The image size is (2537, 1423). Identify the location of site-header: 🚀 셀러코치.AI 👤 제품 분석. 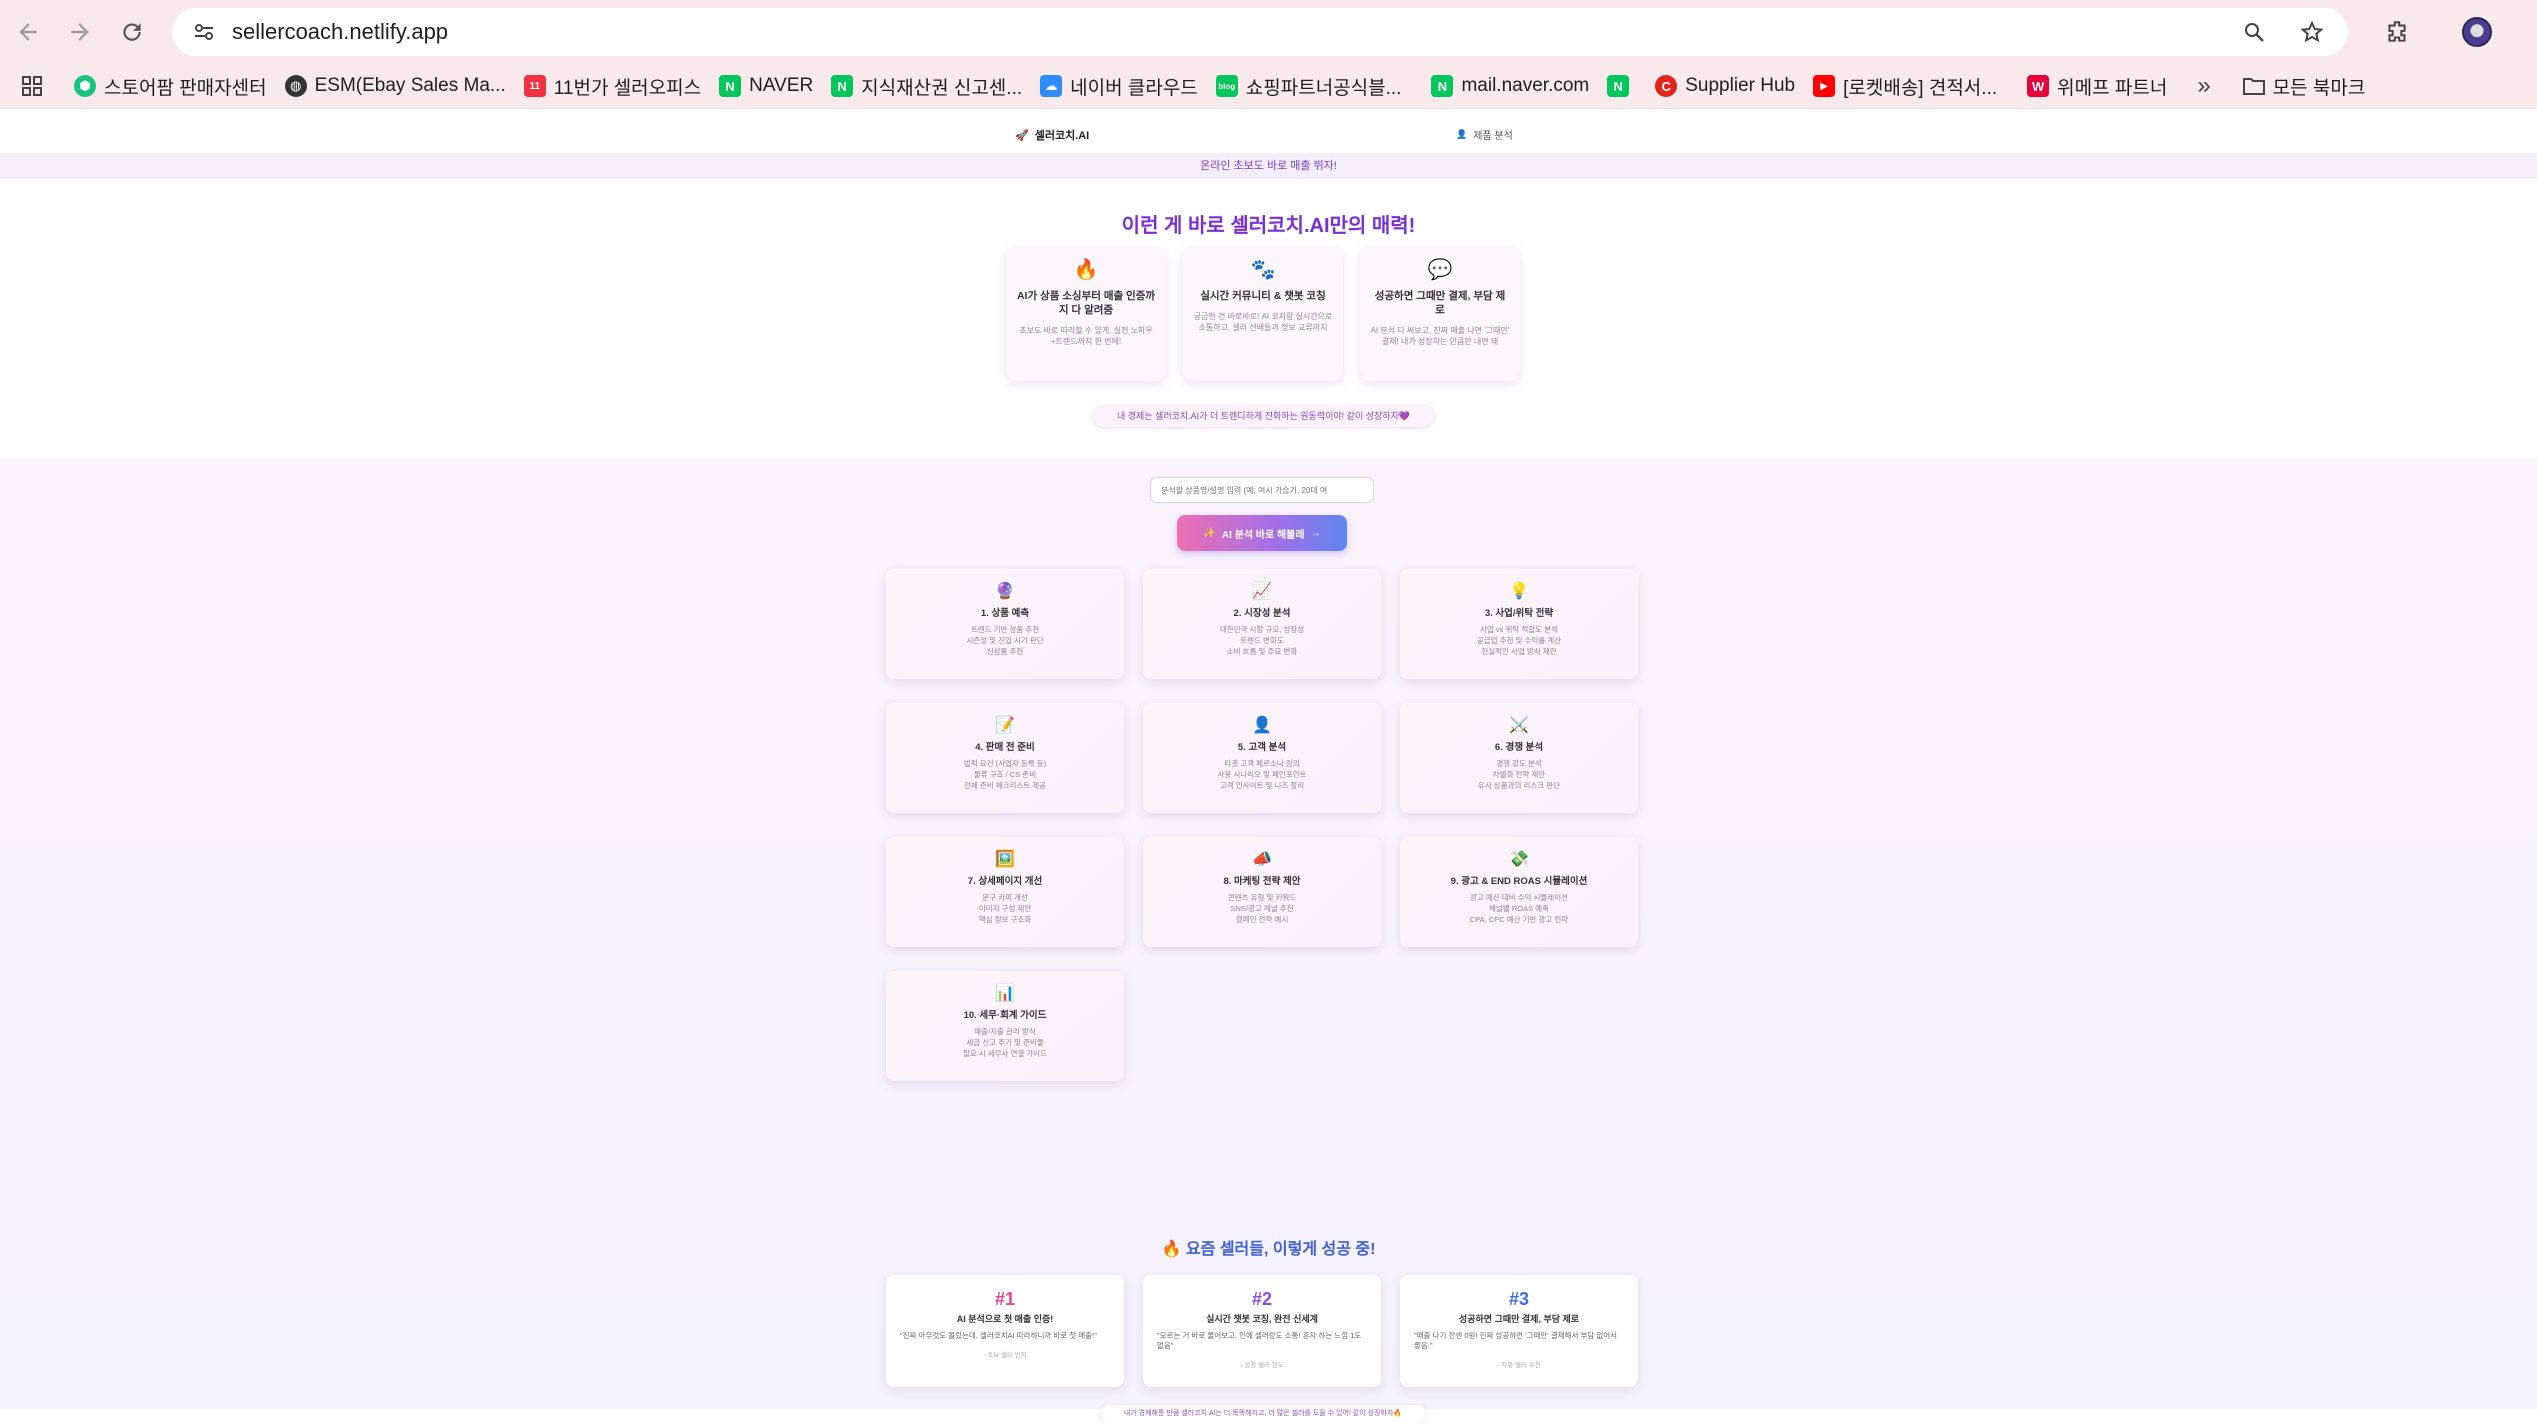
(1268, 135).